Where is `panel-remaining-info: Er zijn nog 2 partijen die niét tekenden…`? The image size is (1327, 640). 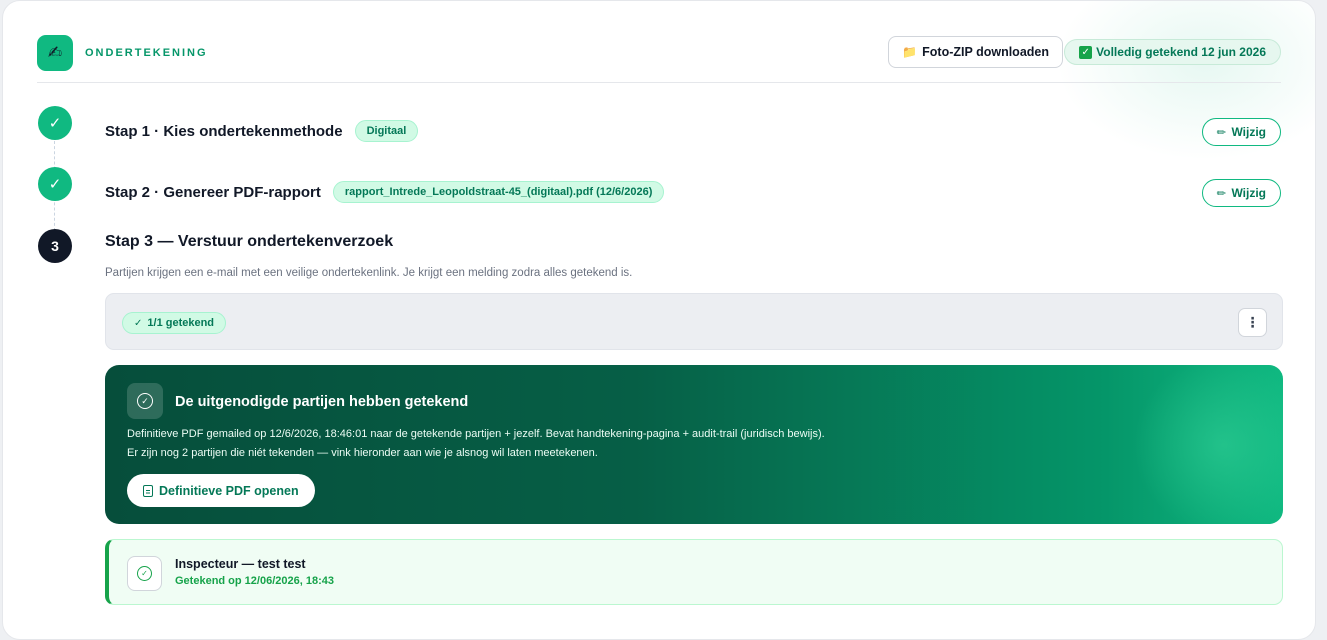 panel-remaining-info: Er zijn nog 2 partijen die niét tekenden… is located at coordinates (362, 453).